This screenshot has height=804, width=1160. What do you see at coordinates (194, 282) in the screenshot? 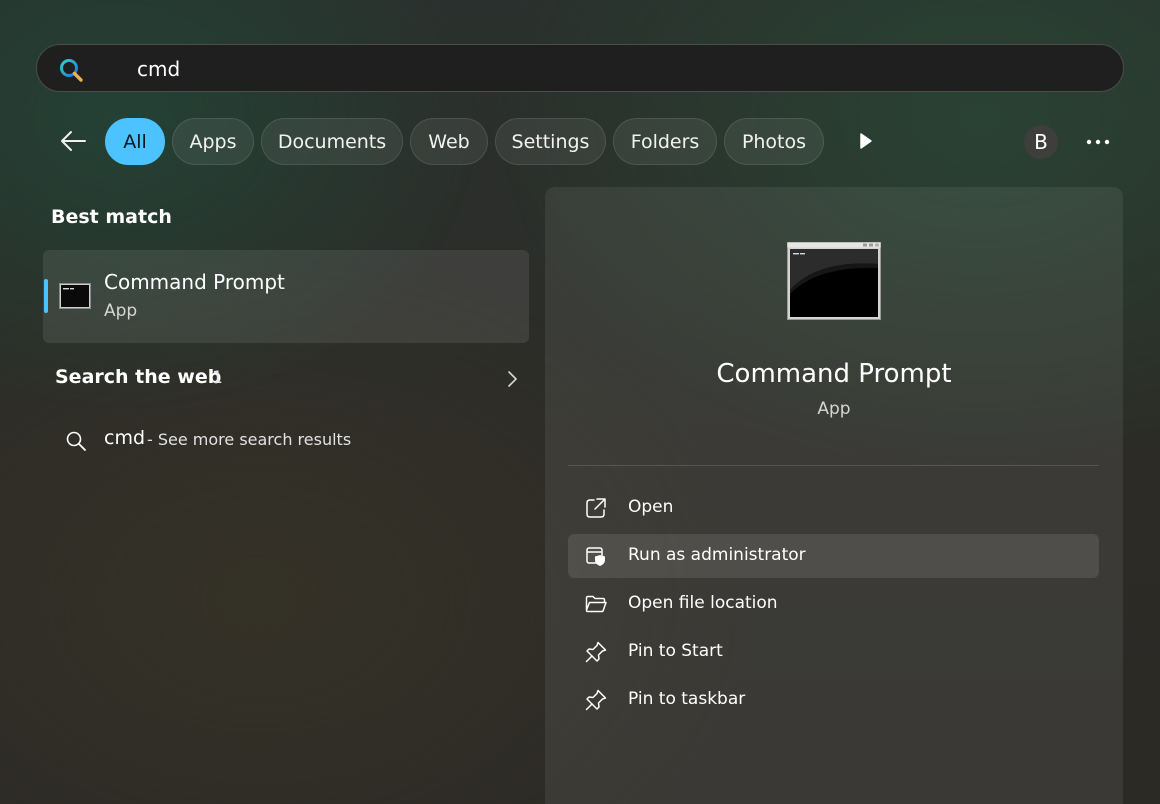
I see `result-title: Command Prompt` at bounding box center [194, 282].